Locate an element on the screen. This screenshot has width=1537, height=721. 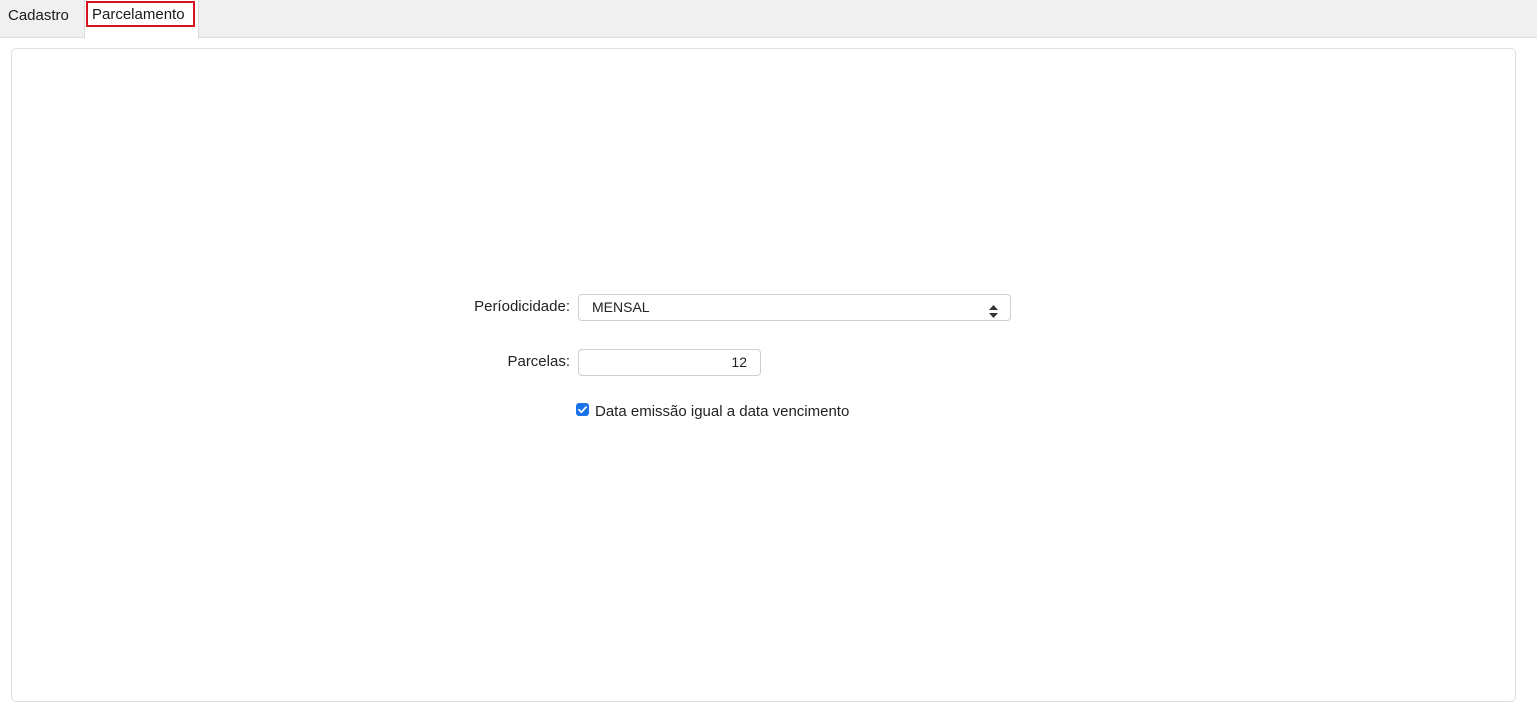
checkmark-icon is located at coordinates (582, 410).